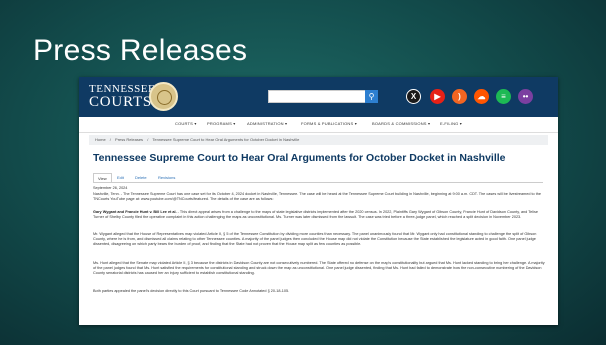  I want to click on flickr-icon: ••, so click(525, 96).